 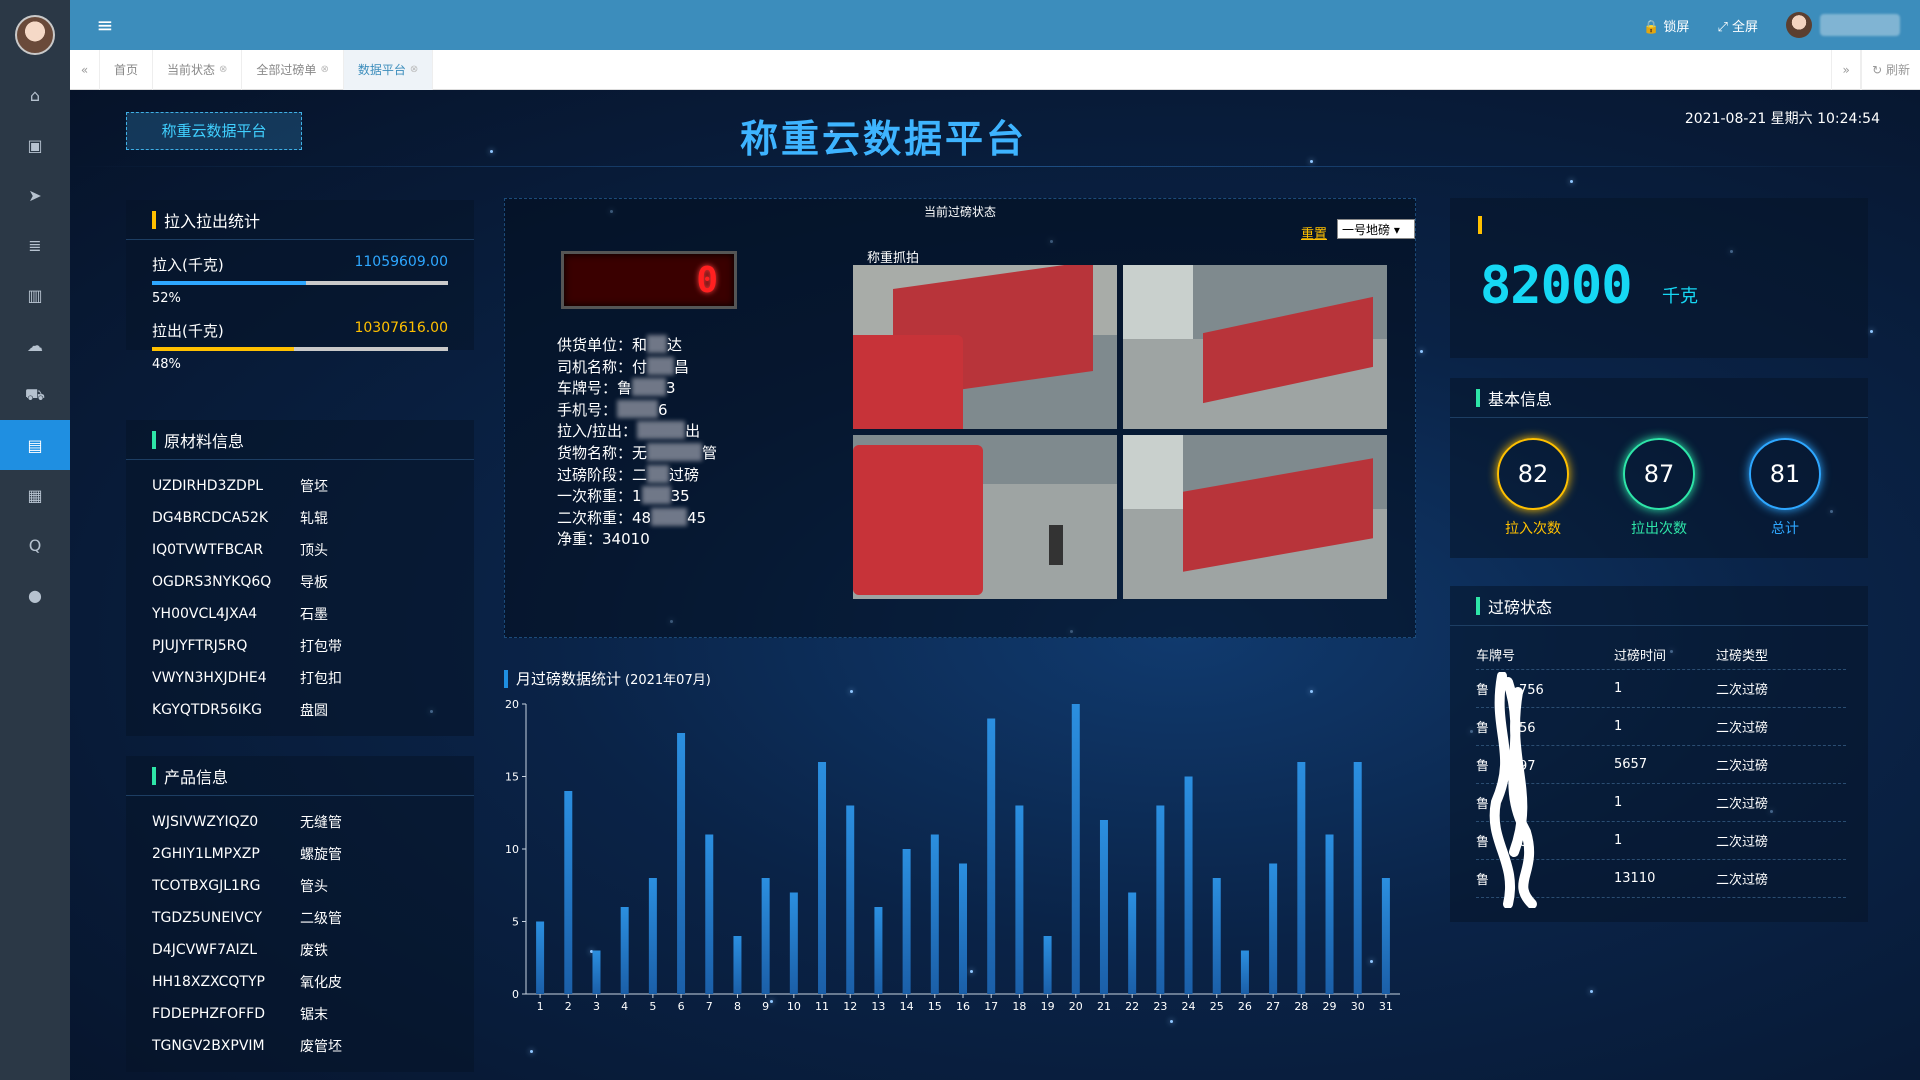 I want to click on tab-scroll-left-icon: «, so click(x=85, y=69).